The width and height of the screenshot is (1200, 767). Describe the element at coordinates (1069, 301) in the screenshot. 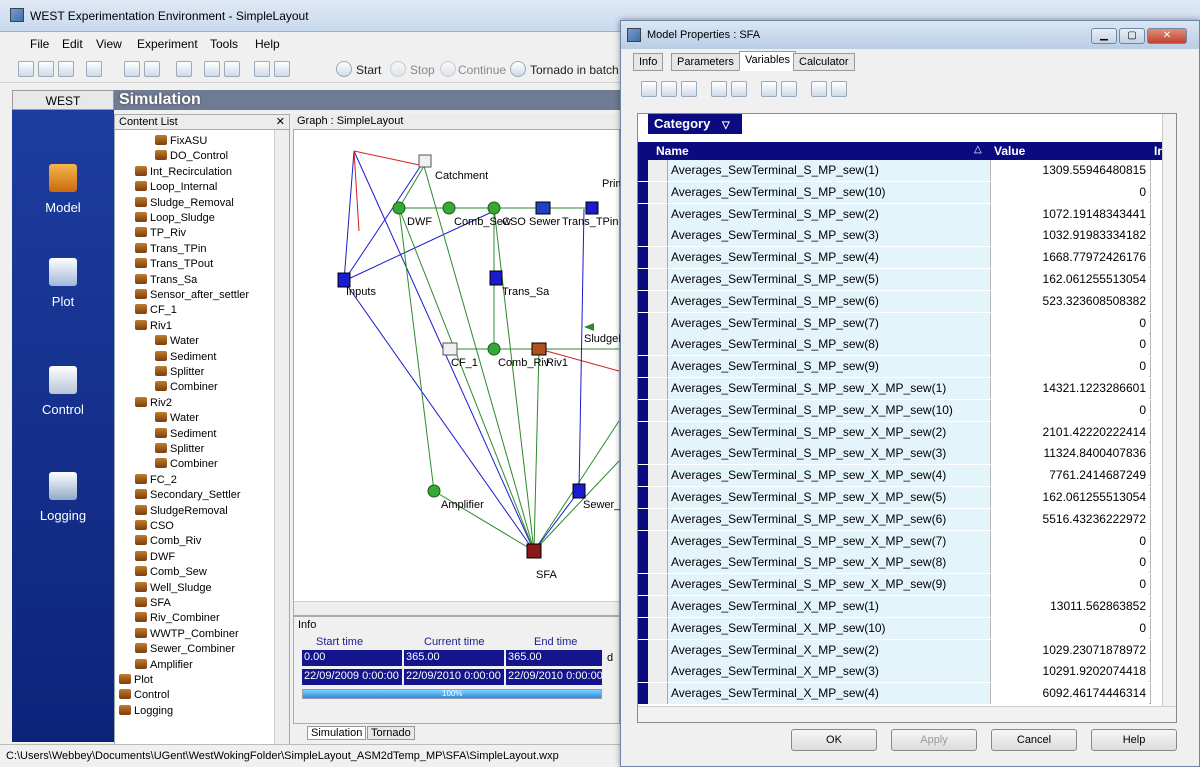

I see `variable-value: 523.323608508382` at that location.